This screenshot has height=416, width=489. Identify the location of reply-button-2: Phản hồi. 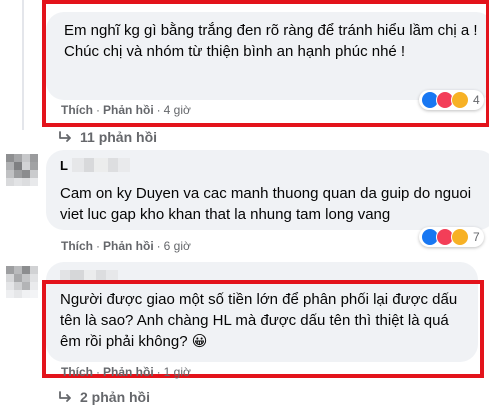
(128, 246).